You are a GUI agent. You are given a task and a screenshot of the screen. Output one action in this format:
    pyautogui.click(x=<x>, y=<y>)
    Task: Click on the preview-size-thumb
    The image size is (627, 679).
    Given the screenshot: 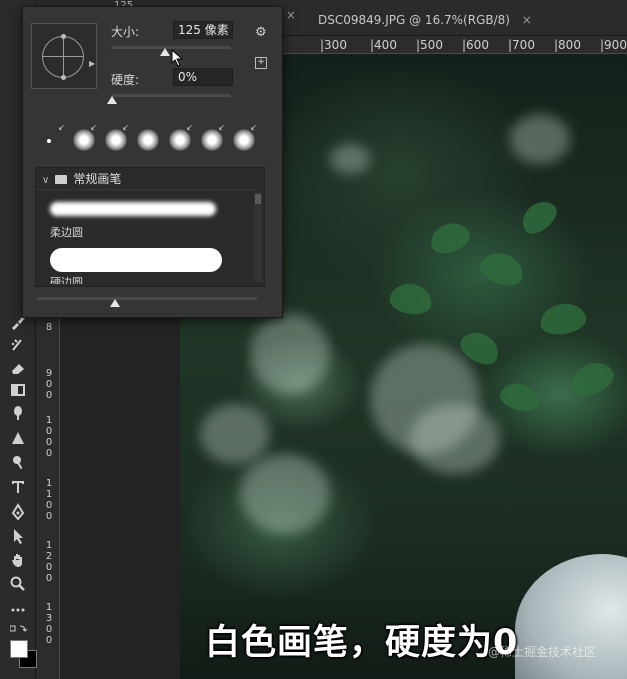 What is the action you would take?
    pyautogui.click(x=115, y=303)
    